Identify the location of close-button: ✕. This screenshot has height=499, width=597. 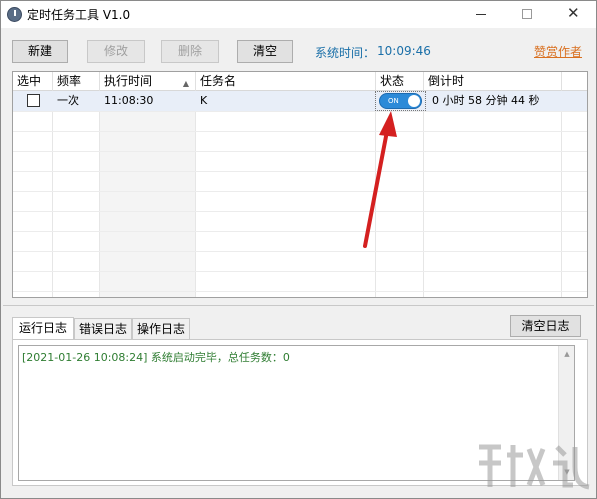
(573, 14).